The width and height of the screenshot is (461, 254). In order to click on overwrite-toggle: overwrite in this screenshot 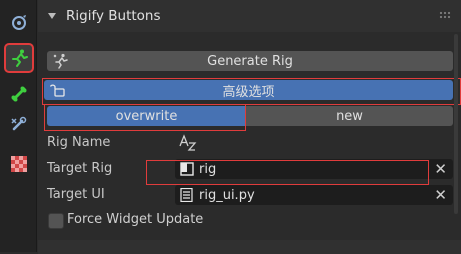, I will do `click(146, 116)`.